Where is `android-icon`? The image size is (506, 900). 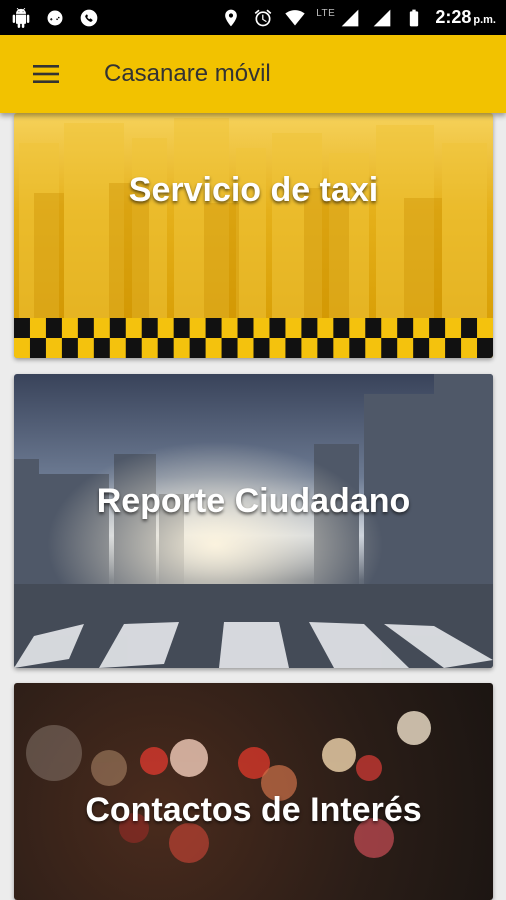 android-icon is located at coordinates (21, 18).